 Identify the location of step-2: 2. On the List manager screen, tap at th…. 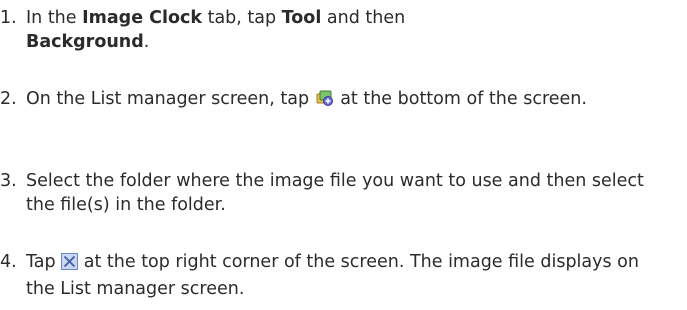
(330, 100).